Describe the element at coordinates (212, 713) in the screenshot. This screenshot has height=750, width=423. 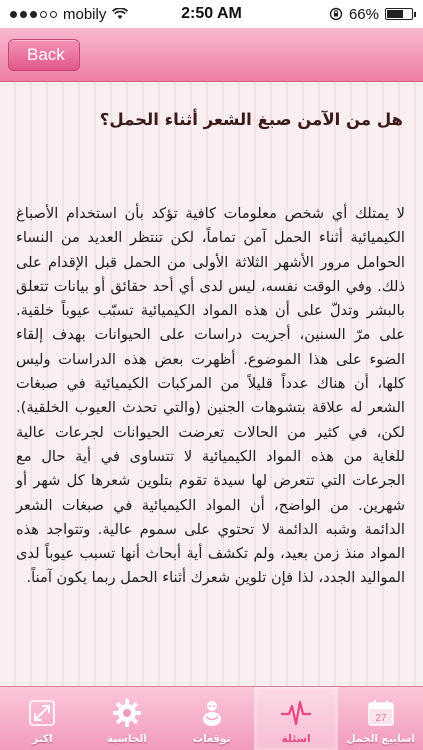
I see `baby-icon` at that location.